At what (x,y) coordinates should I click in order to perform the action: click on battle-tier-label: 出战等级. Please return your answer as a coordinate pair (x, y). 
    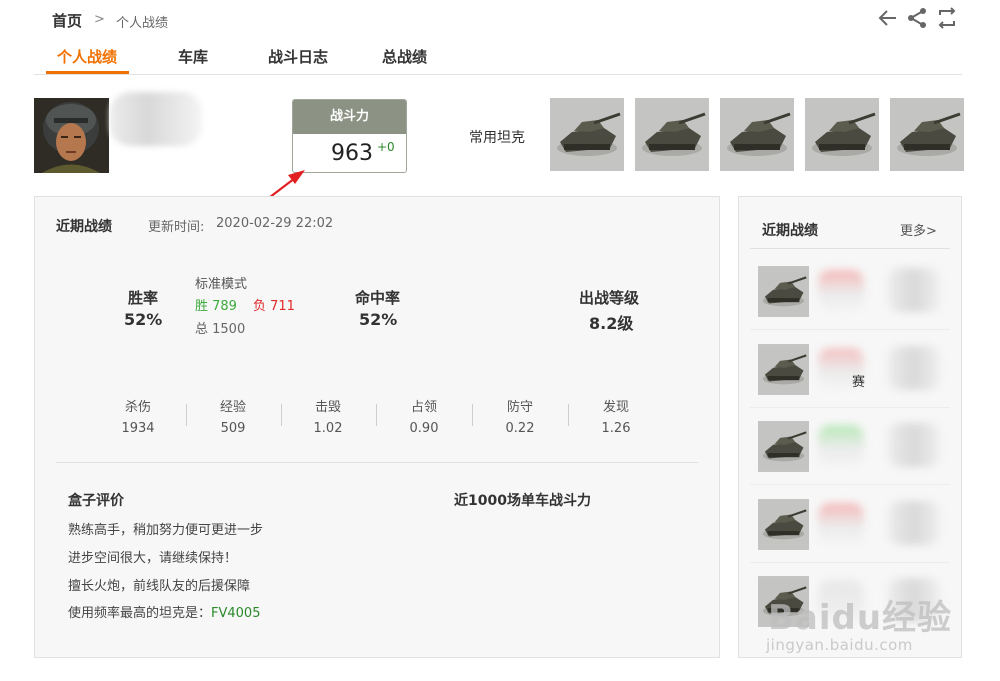
    Looking at the image, I should click on (609, 298).